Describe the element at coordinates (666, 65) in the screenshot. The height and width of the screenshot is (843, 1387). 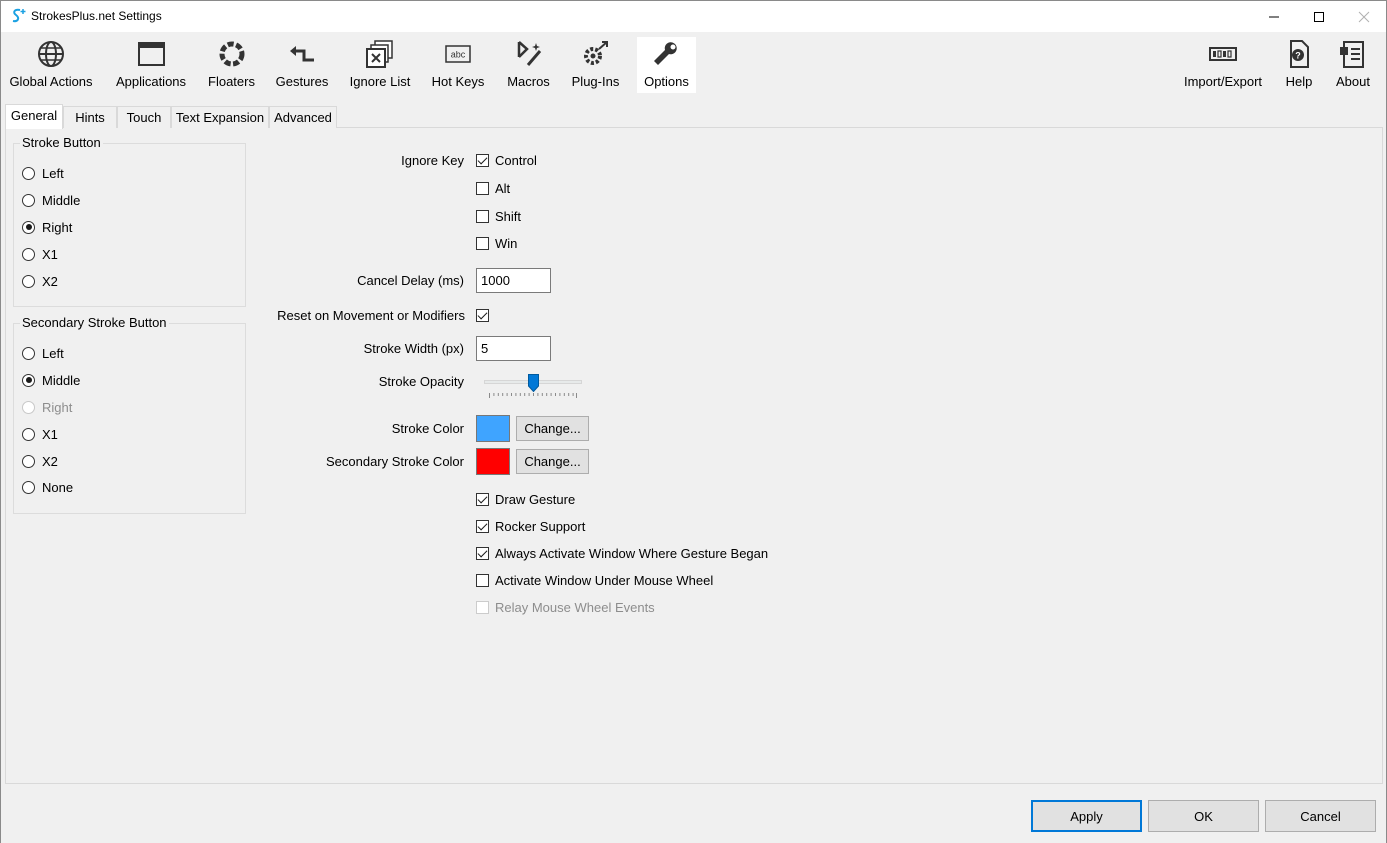
I see `toolbar-options: Options` at that location.